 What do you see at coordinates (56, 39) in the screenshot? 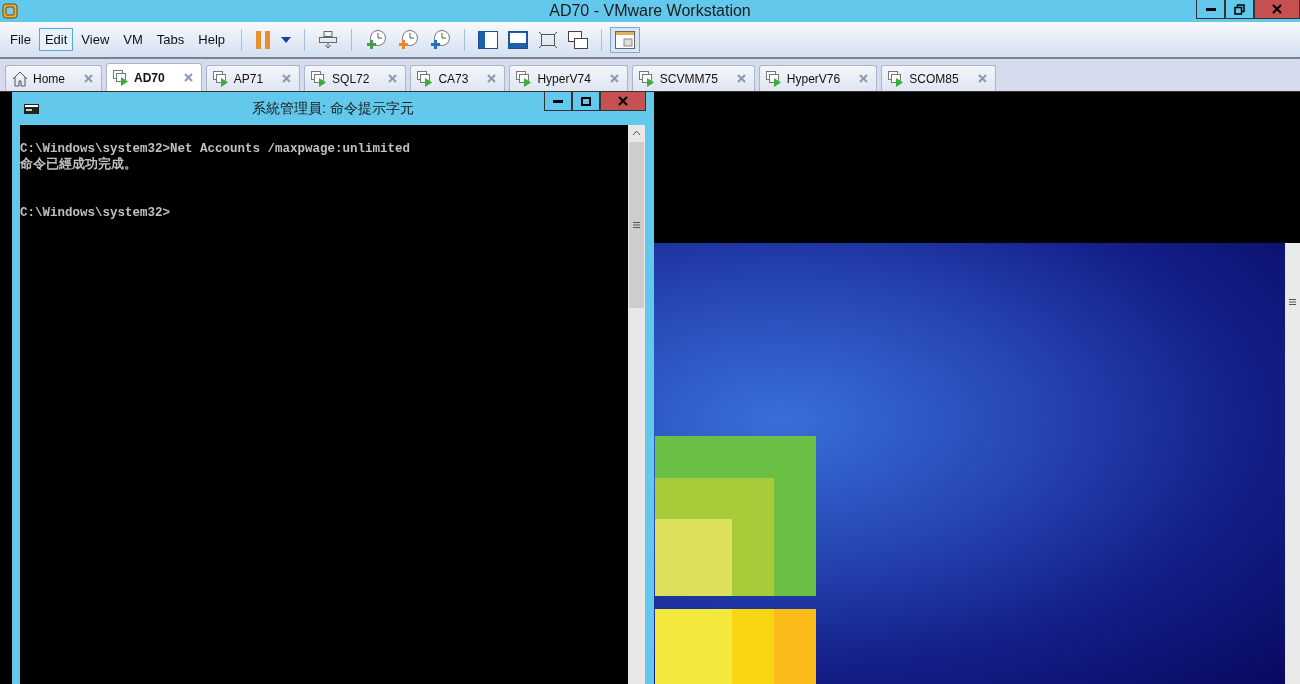
I see `menu-item: Edit` at bounding box center [56, 39].